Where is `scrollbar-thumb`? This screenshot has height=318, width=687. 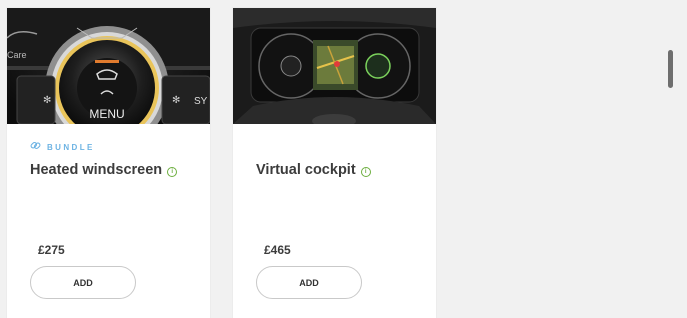 scrollbar-thumb is located at coordinates (670, 69).